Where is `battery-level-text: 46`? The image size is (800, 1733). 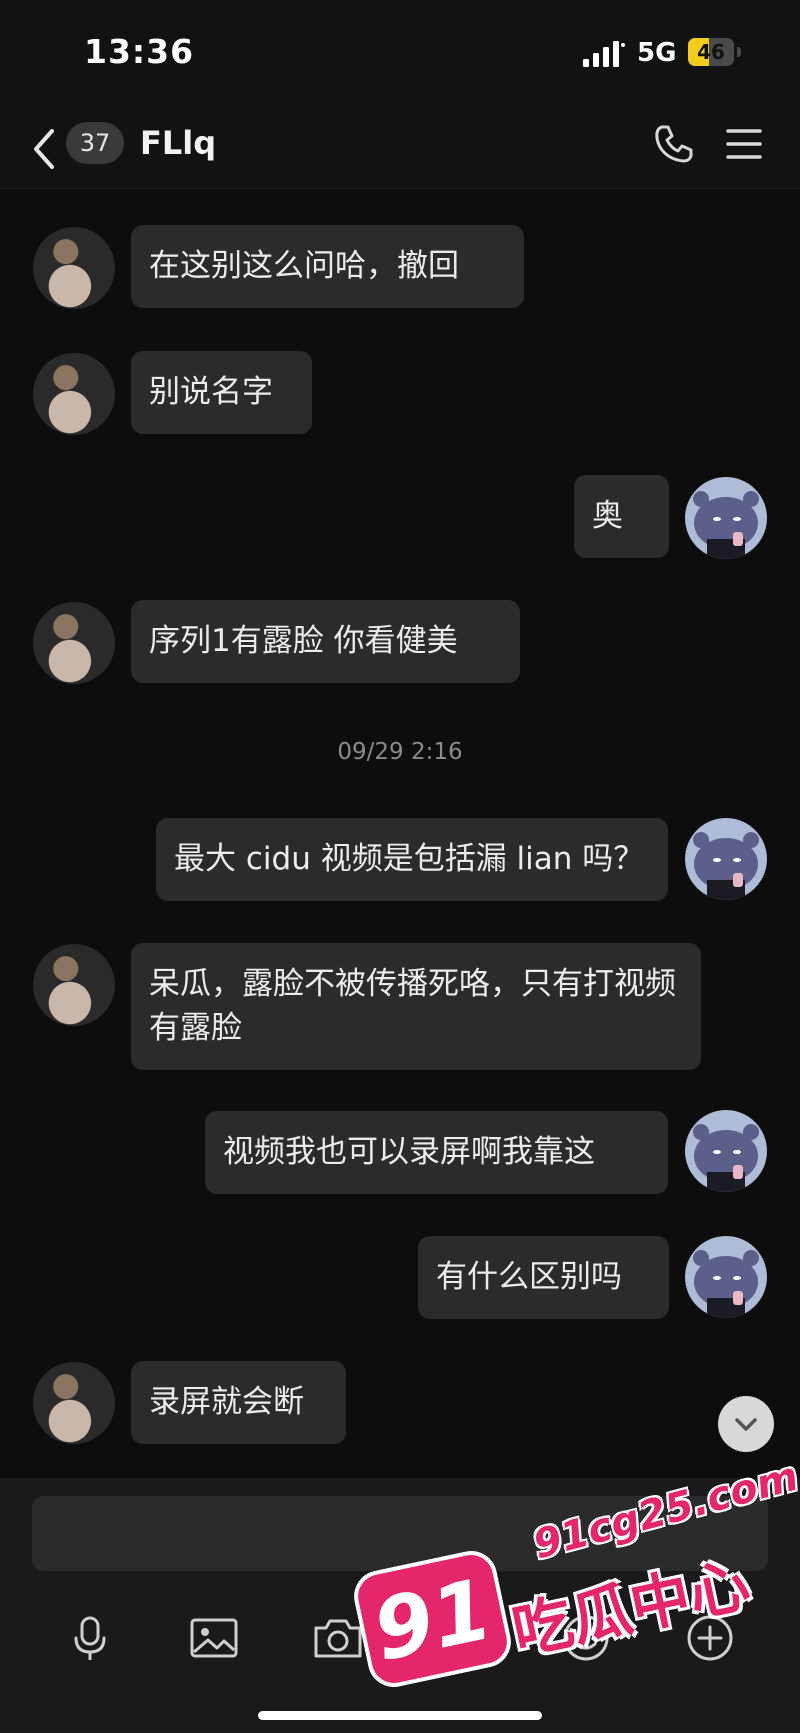
battery-level-text: 46 is located at coordinates (711, 52).